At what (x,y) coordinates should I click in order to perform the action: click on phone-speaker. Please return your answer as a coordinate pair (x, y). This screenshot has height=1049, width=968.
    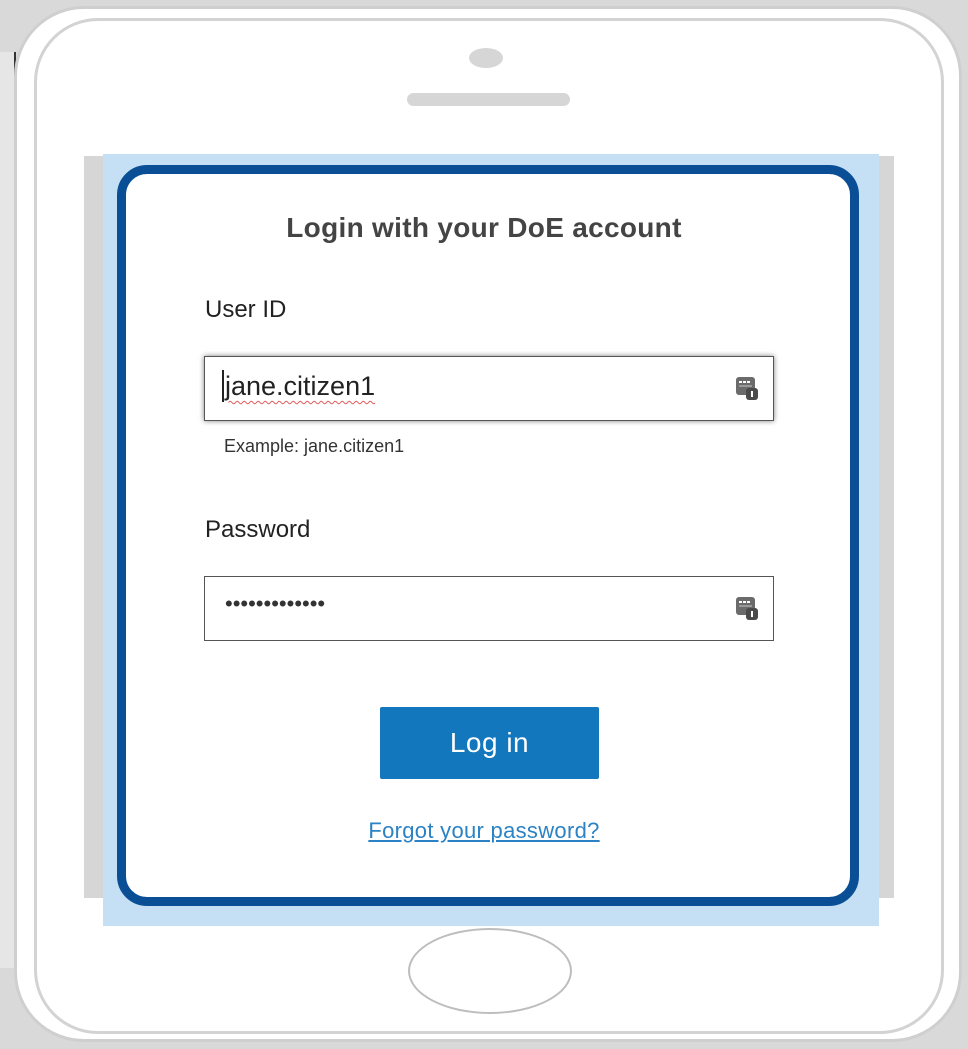
    Looking at the image, I should click on (488, 99).